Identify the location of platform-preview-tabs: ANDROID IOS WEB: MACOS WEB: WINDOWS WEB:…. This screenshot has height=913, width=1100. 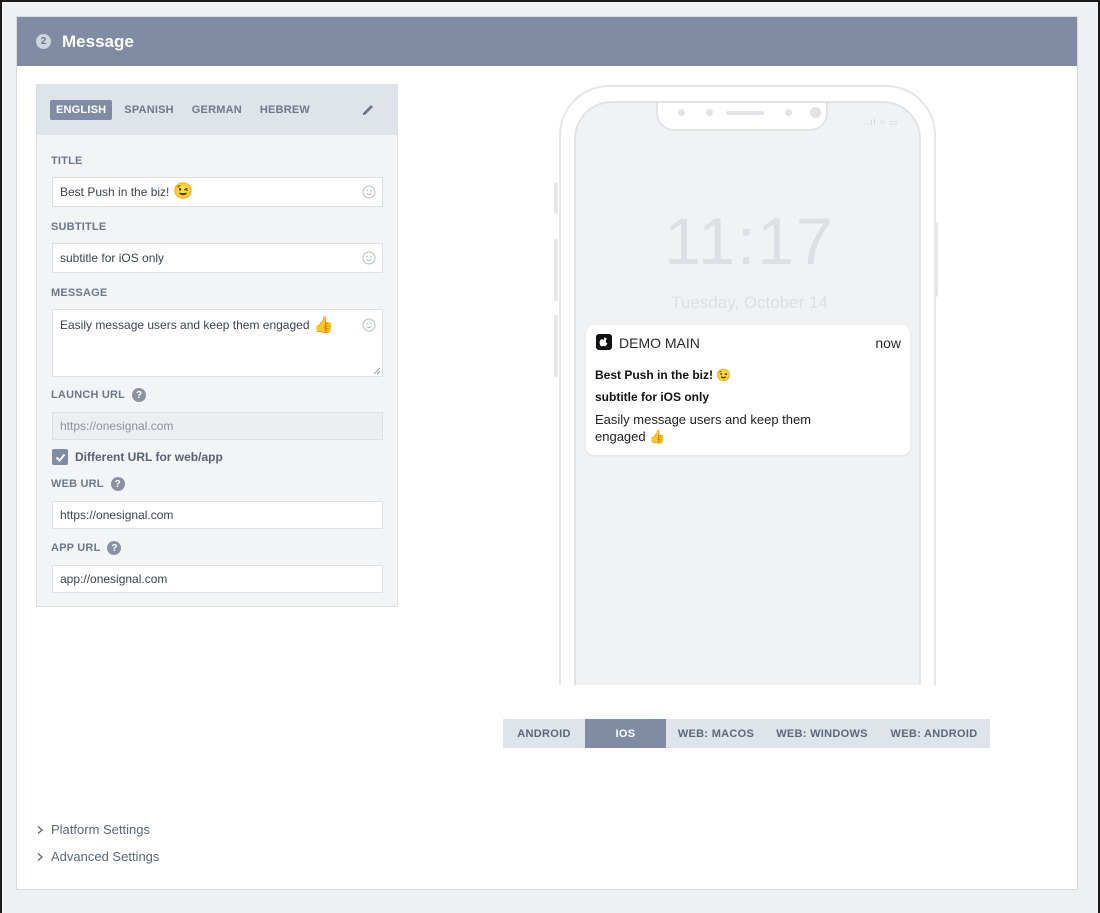
(746, 733).